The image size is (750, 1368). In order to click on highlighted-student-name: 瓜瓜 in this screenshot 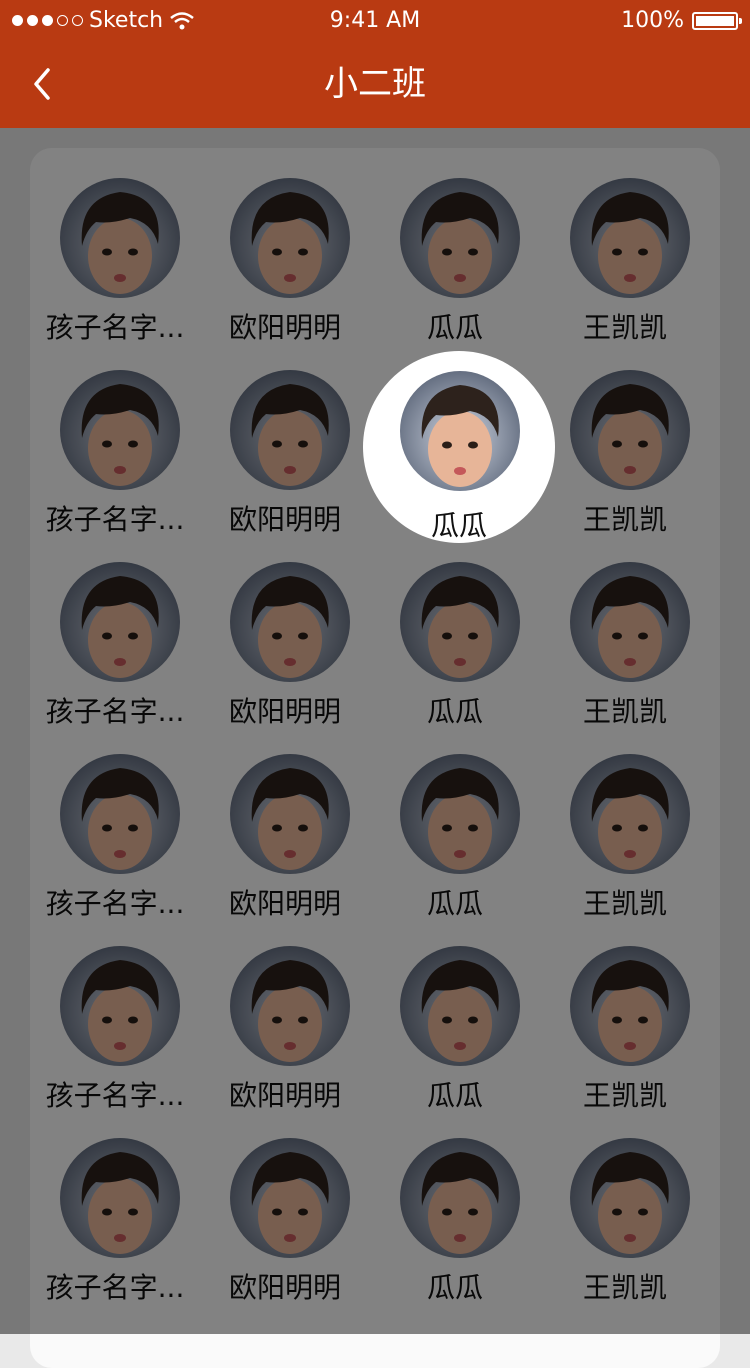, I will do `click(458, 525)`.